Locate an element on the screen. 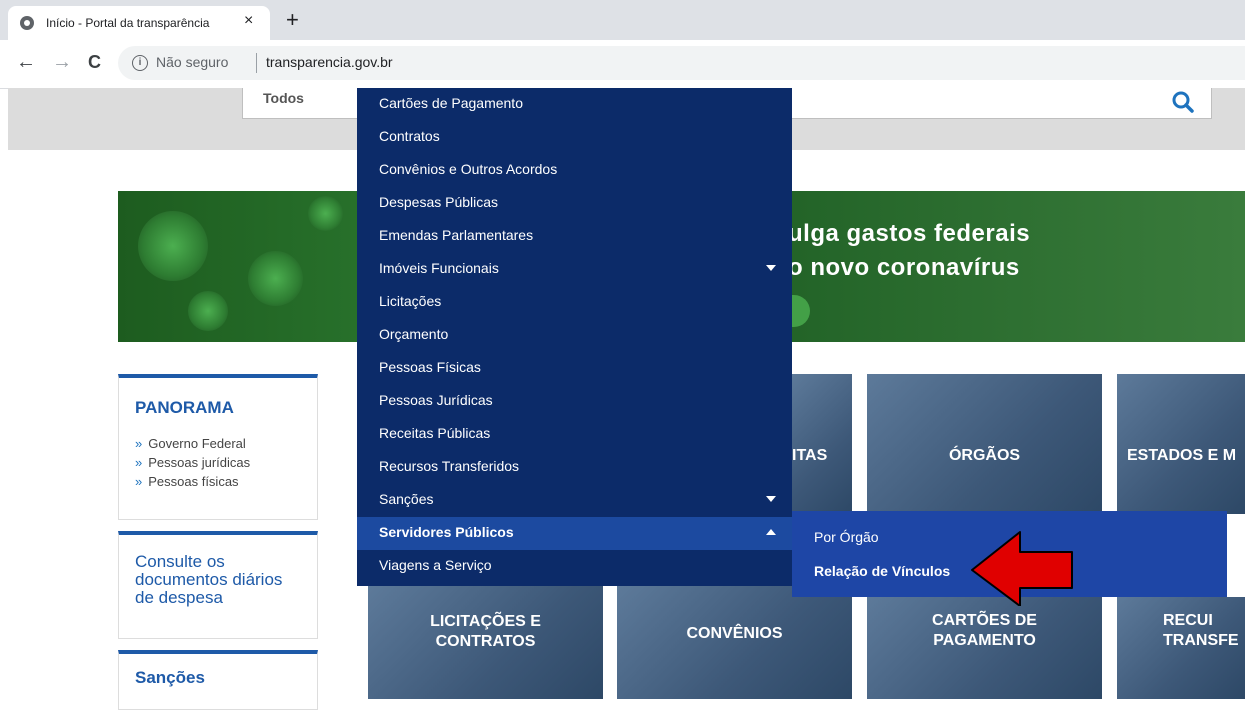 Image resolution: width=1245 pixels, height=710 pixels. menu-item-label: Viagens a Serviço is located at coordinates (435, 565).